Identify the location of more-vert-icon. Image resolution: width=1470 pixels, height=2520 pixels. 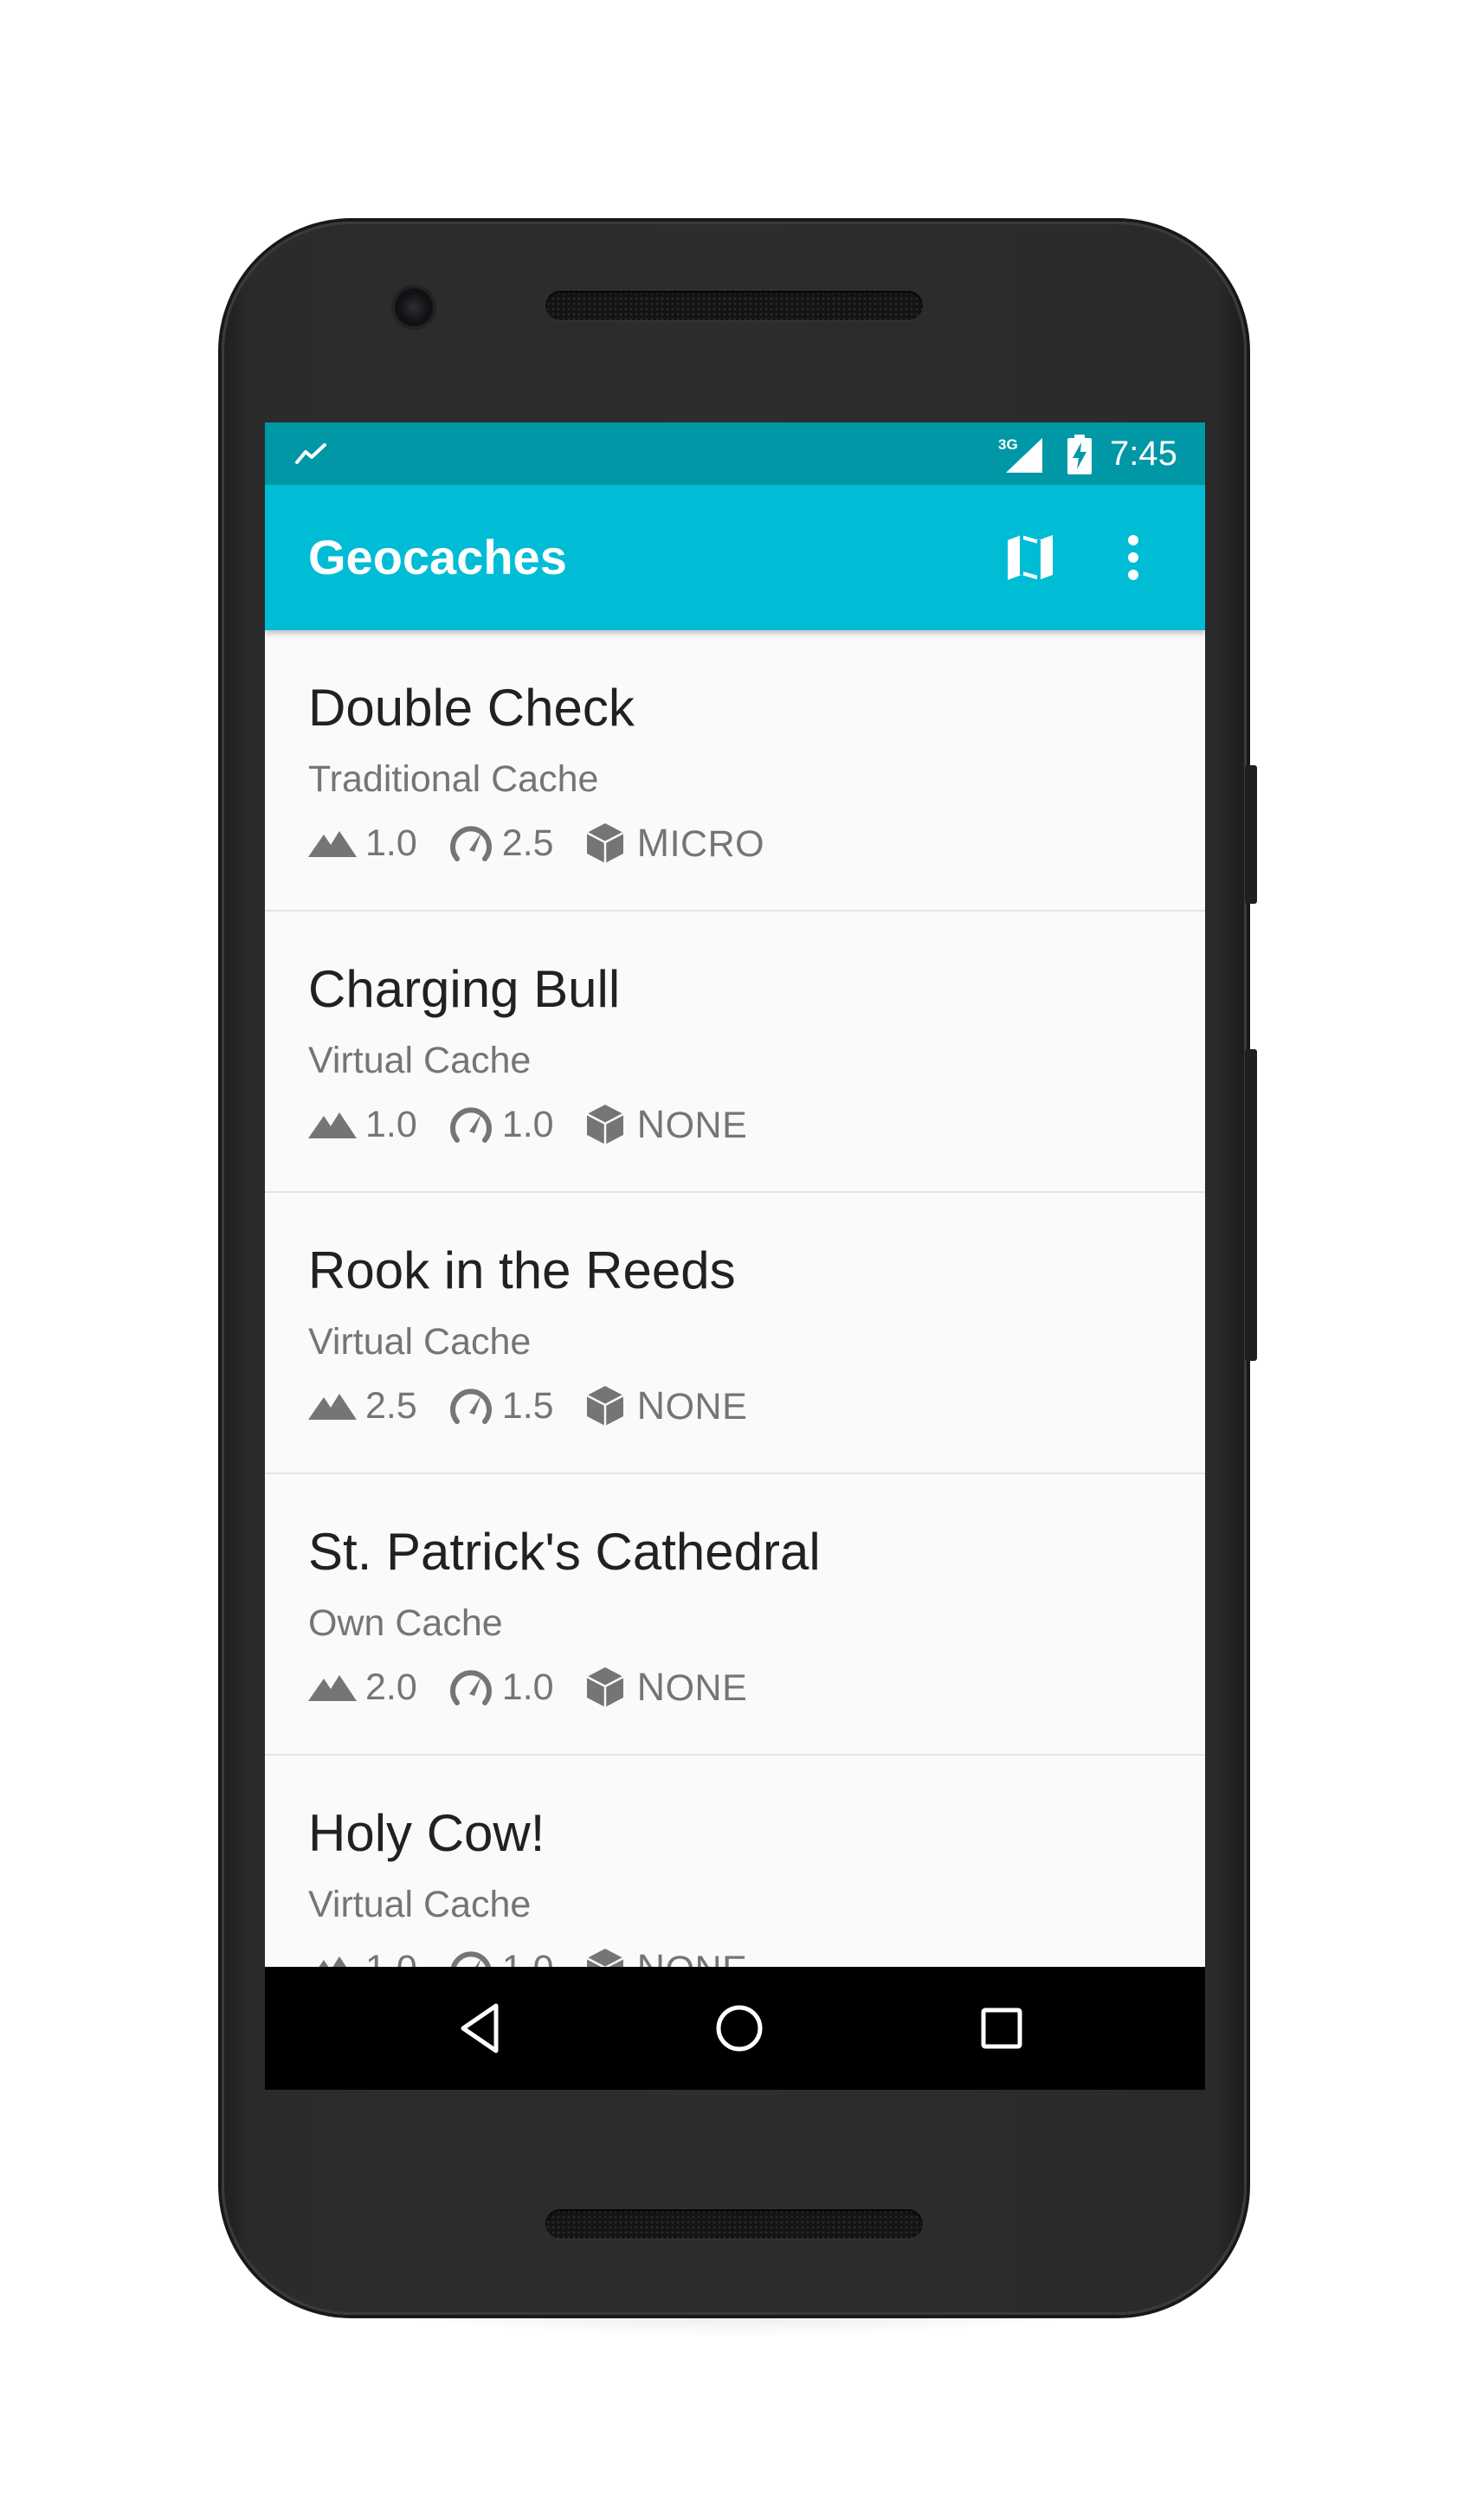
(1133, 557).